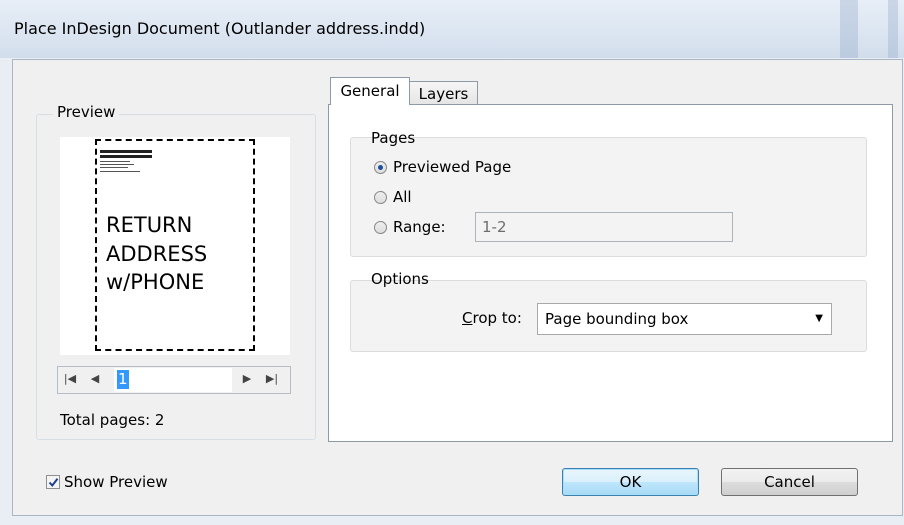  I want to click on crop-to-accelerator: C, so click(467, 318).